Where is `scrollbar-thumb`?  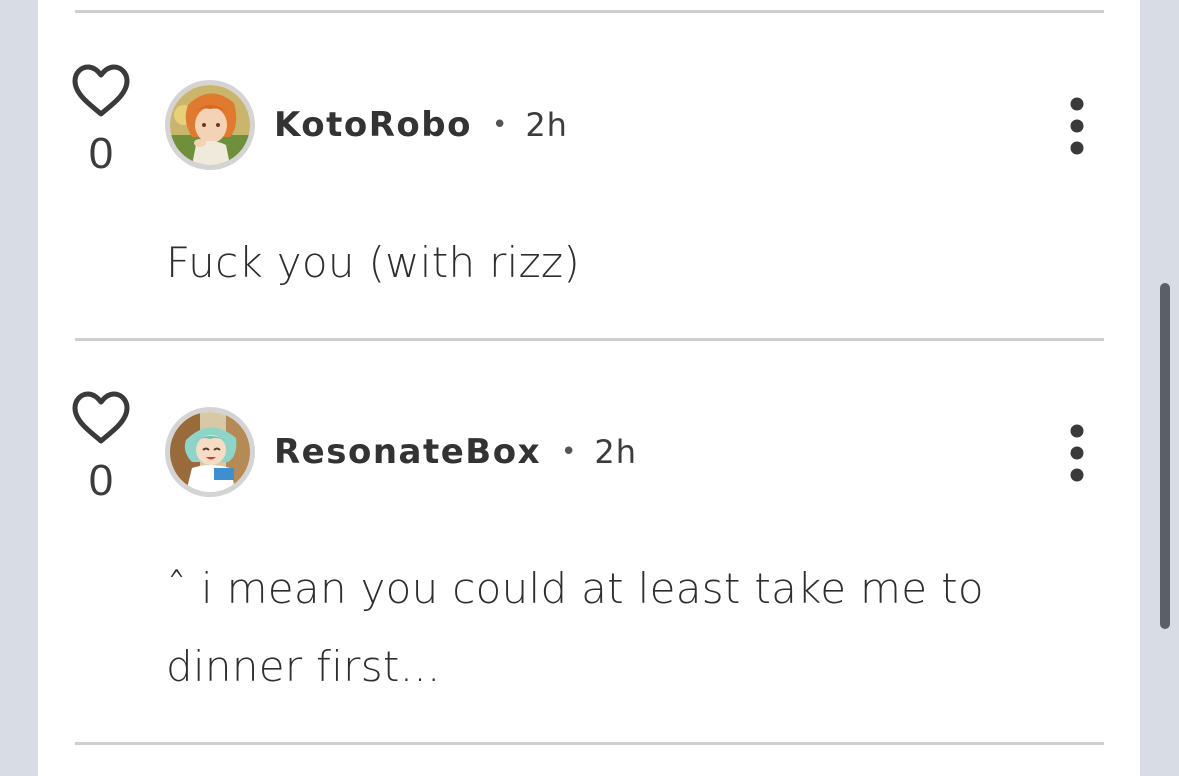
scrollbar-thumb is located at coordinates (1165, 456).